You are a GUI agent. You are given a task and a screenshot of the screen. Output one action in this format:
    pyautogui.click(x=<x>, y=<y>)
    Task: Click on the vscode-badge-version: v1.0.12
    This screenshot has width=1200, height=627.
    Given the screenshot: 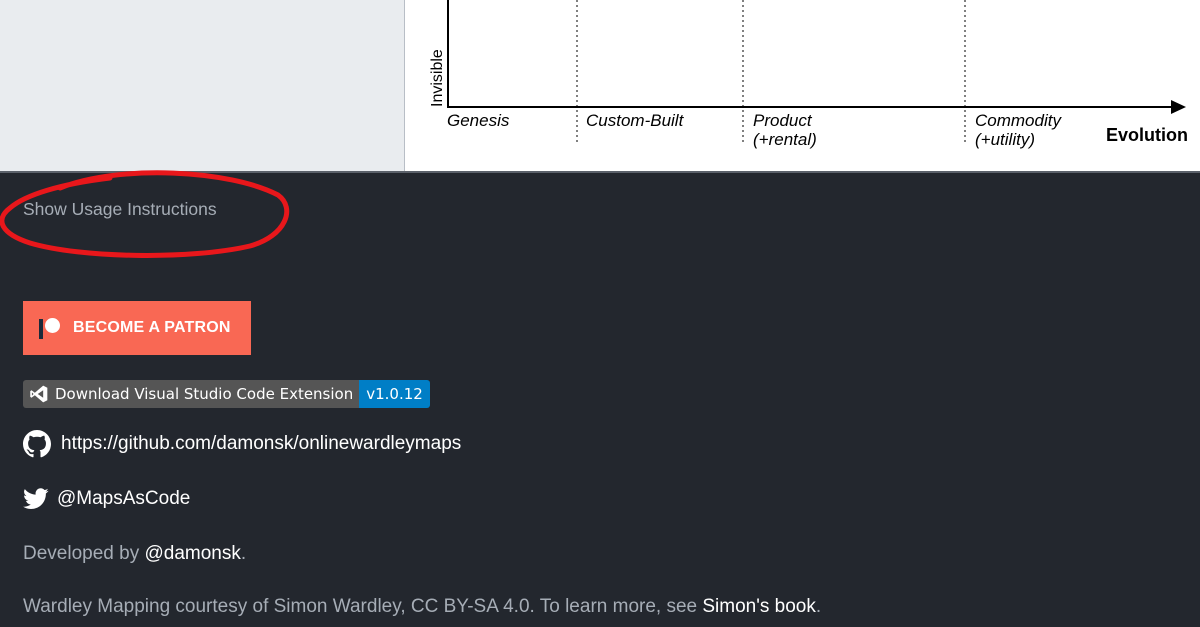 What is the action you would take?
    pyautogui.click(x=394, y=394)
    